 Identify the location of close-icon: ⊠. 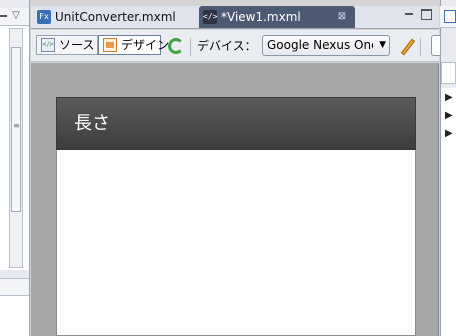
(342, 17).